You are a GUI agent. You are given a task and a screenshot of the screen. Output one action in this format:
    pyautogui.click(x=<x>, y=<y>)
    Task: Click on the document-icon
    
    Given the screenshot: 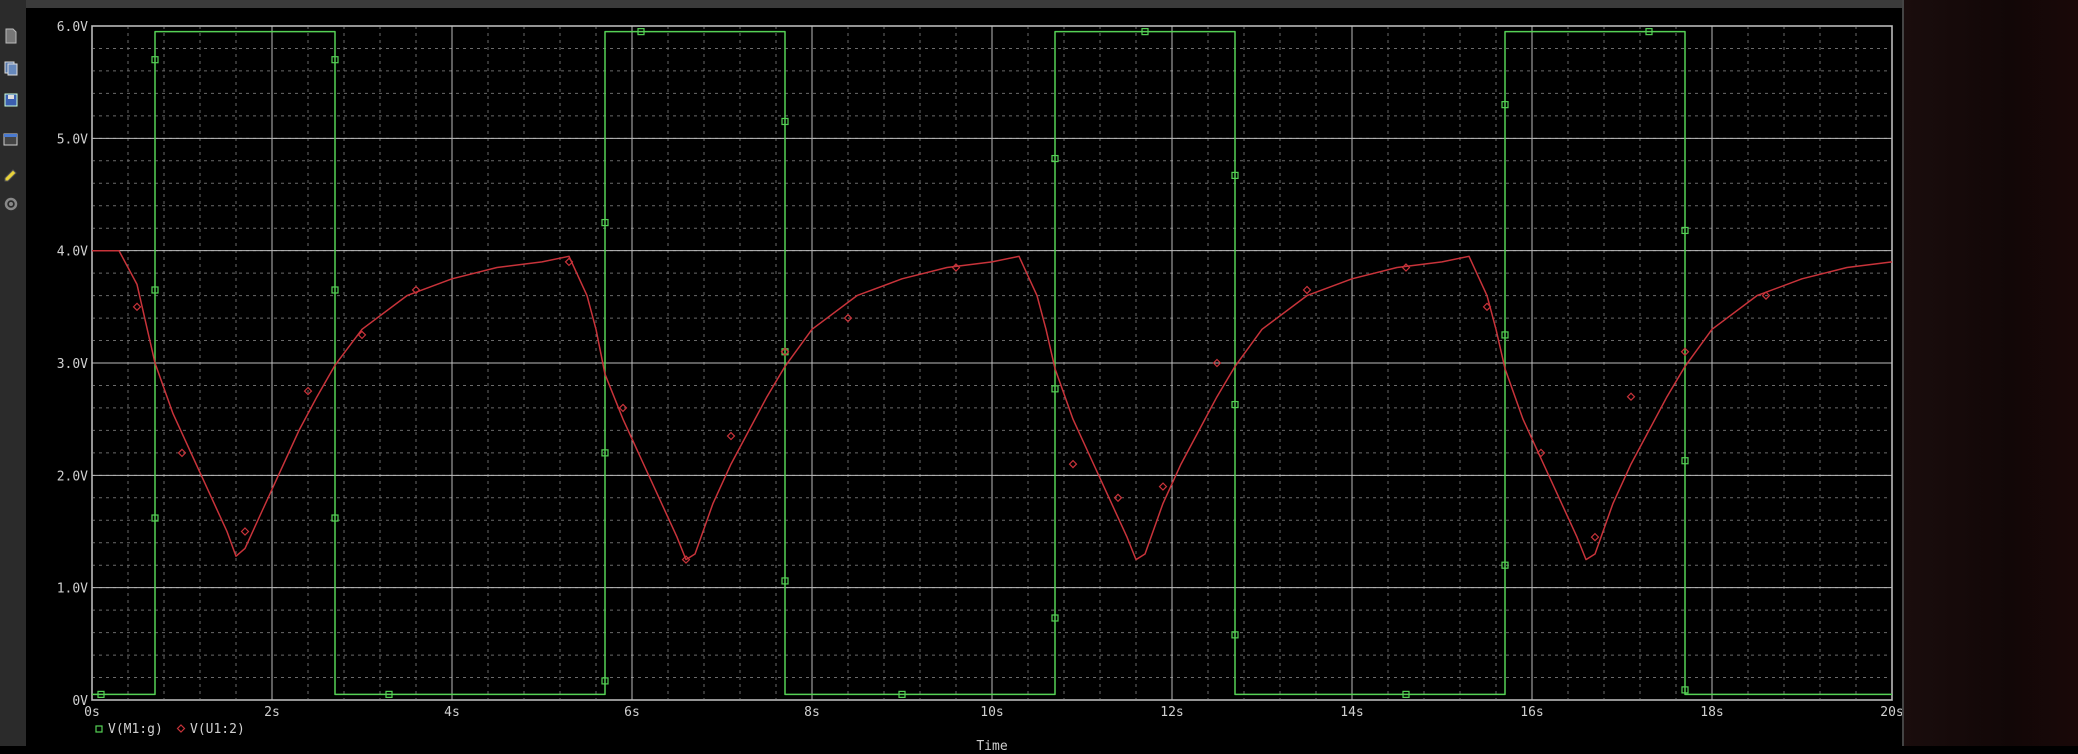 What is the action you would take?
    pyautogui.click(x=11, y=36)
    